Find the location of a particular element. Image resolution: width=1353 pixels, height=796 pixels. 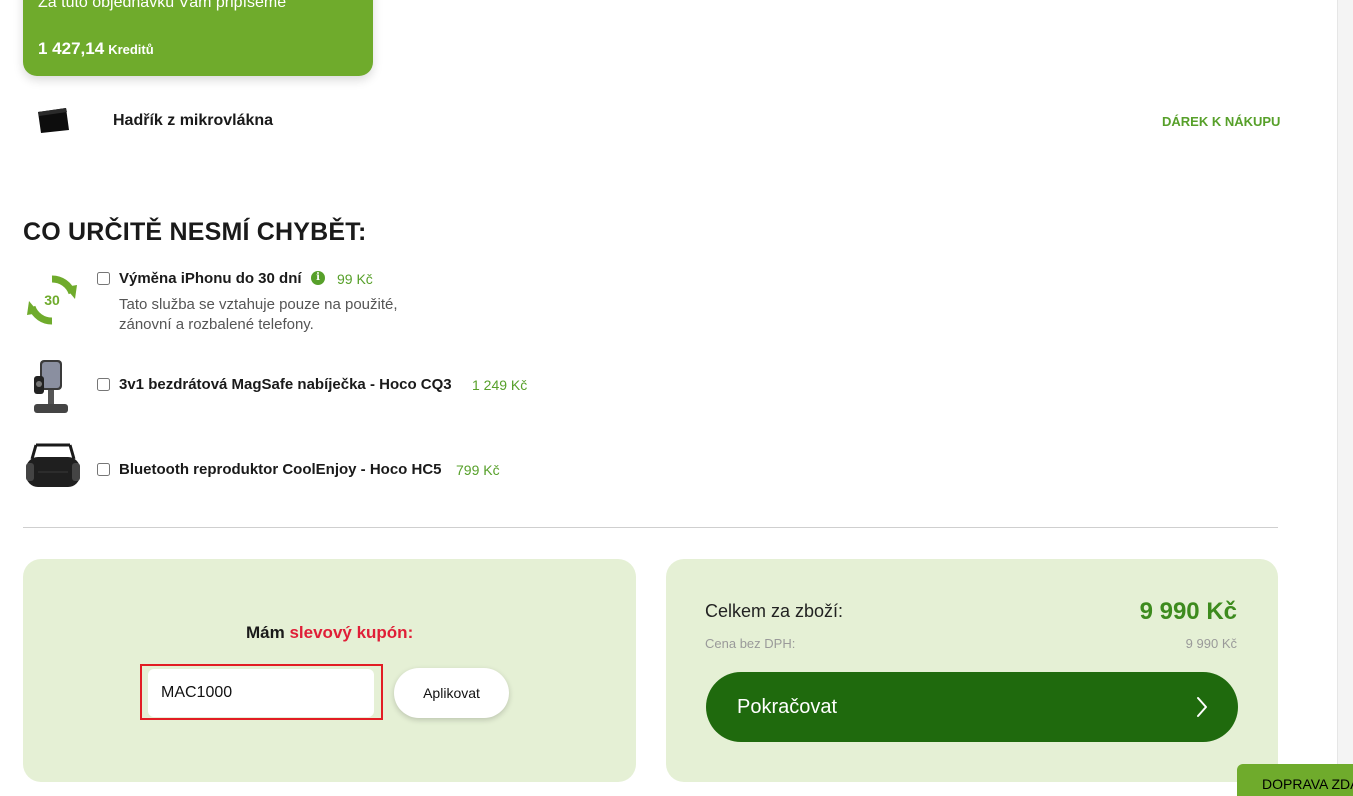

gift-badge: DÁREK K NÁKUPU is located at coordinates (1221, 121).